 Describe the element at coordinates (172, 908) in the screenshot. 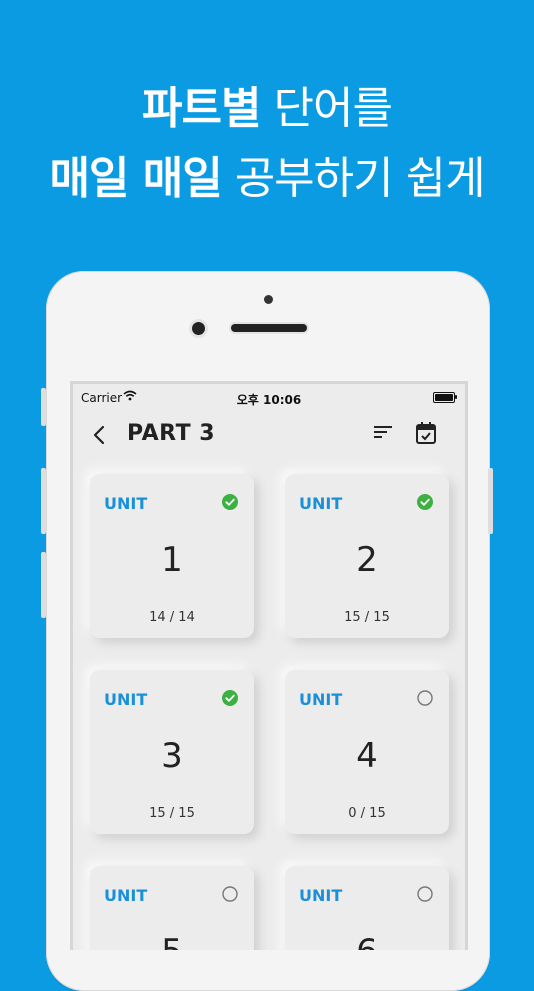

I see `unit-card-5: UNIT 5` at that location.